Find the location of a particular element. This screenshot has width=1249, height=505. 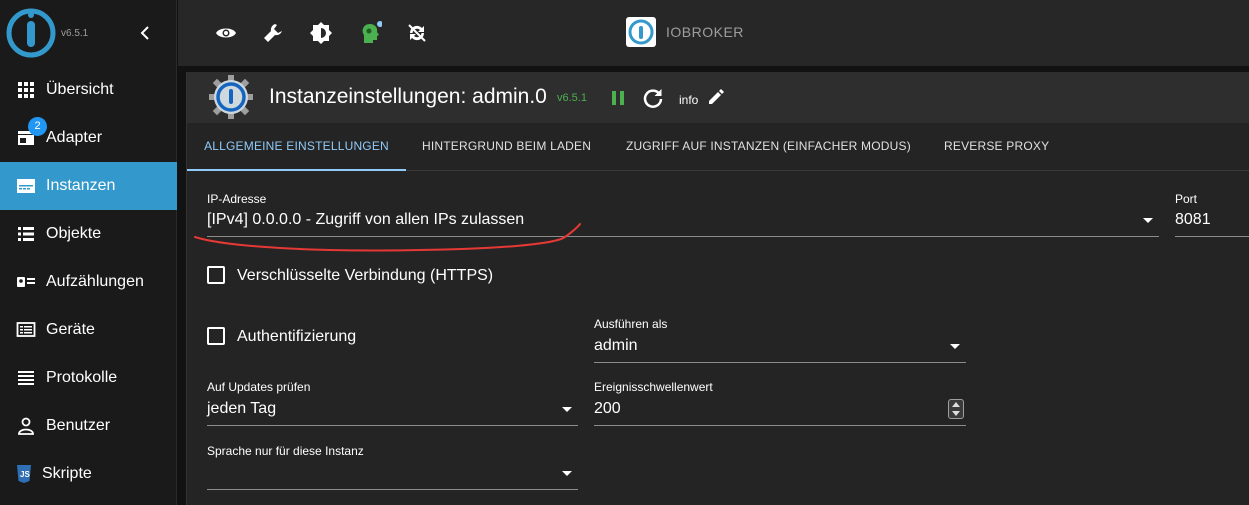

check-updates-label: Auf Updates prüfen is located at coordinates (259, 387).